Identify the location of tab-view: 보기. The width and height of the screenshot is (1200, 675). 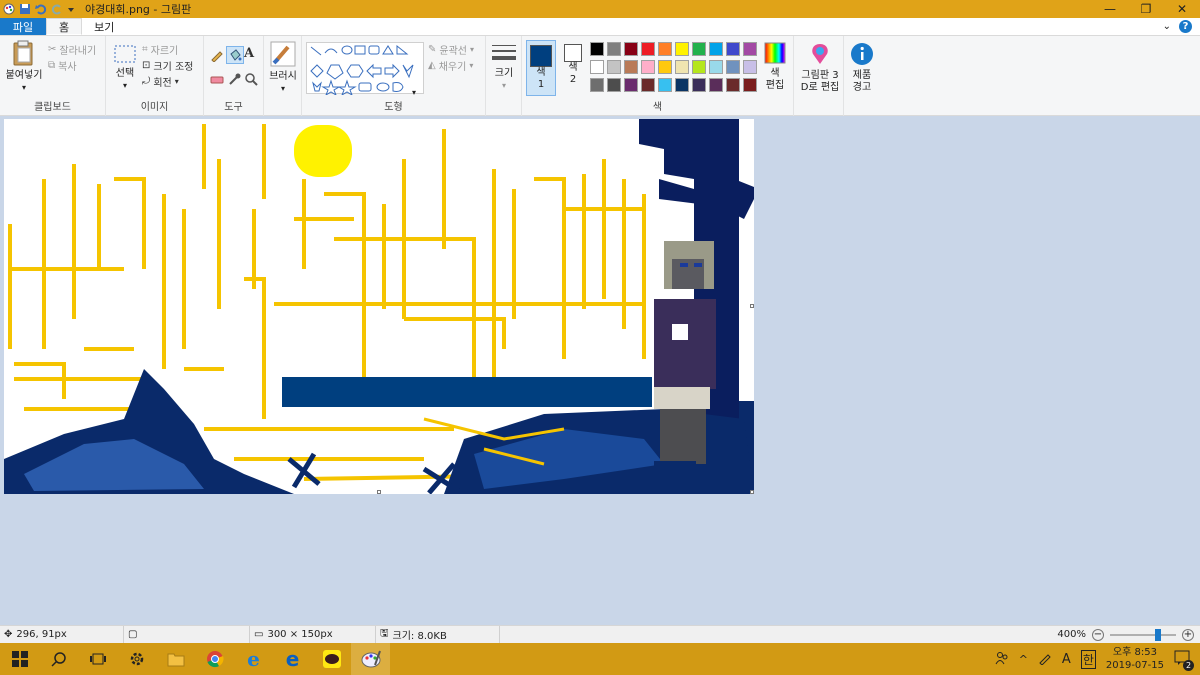
(104, 26).